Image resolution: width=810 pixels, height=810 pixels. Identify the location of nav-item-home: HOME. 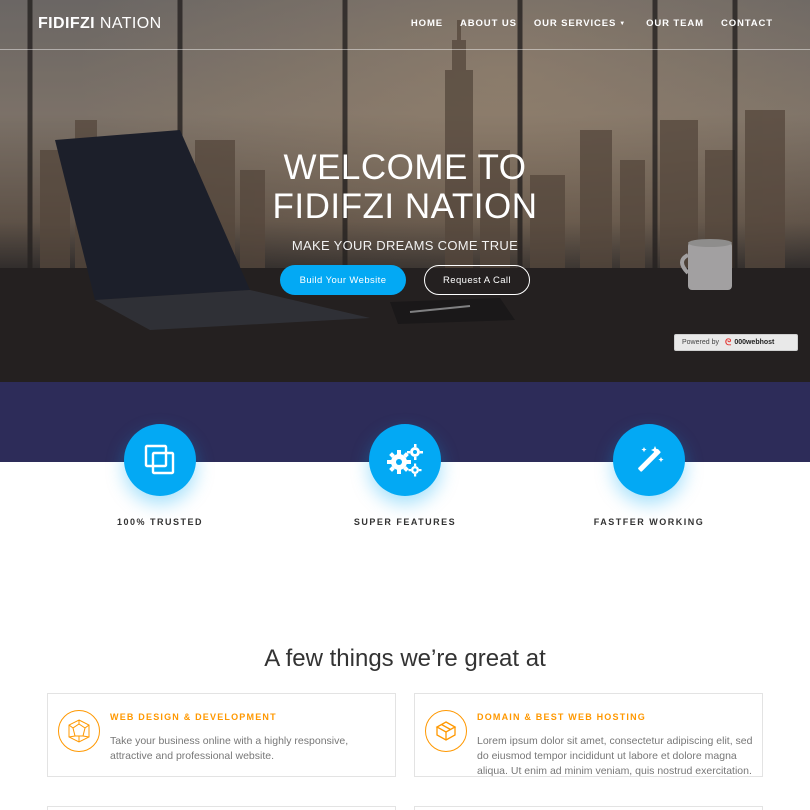
(427, 23).